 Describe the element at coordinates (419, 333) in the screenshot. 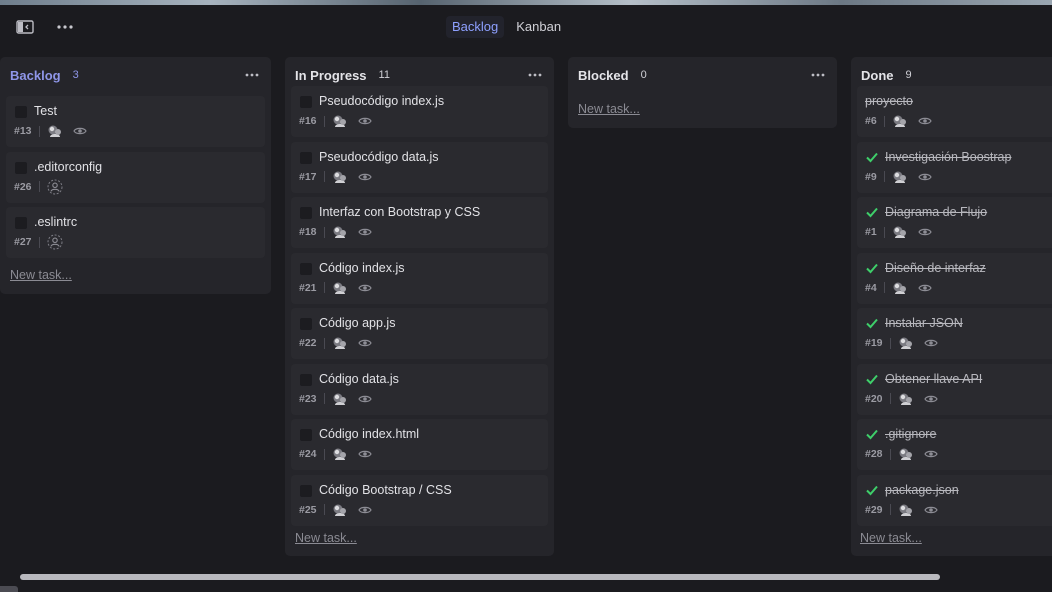

I see `task-card: Código app.js #22` at that location.